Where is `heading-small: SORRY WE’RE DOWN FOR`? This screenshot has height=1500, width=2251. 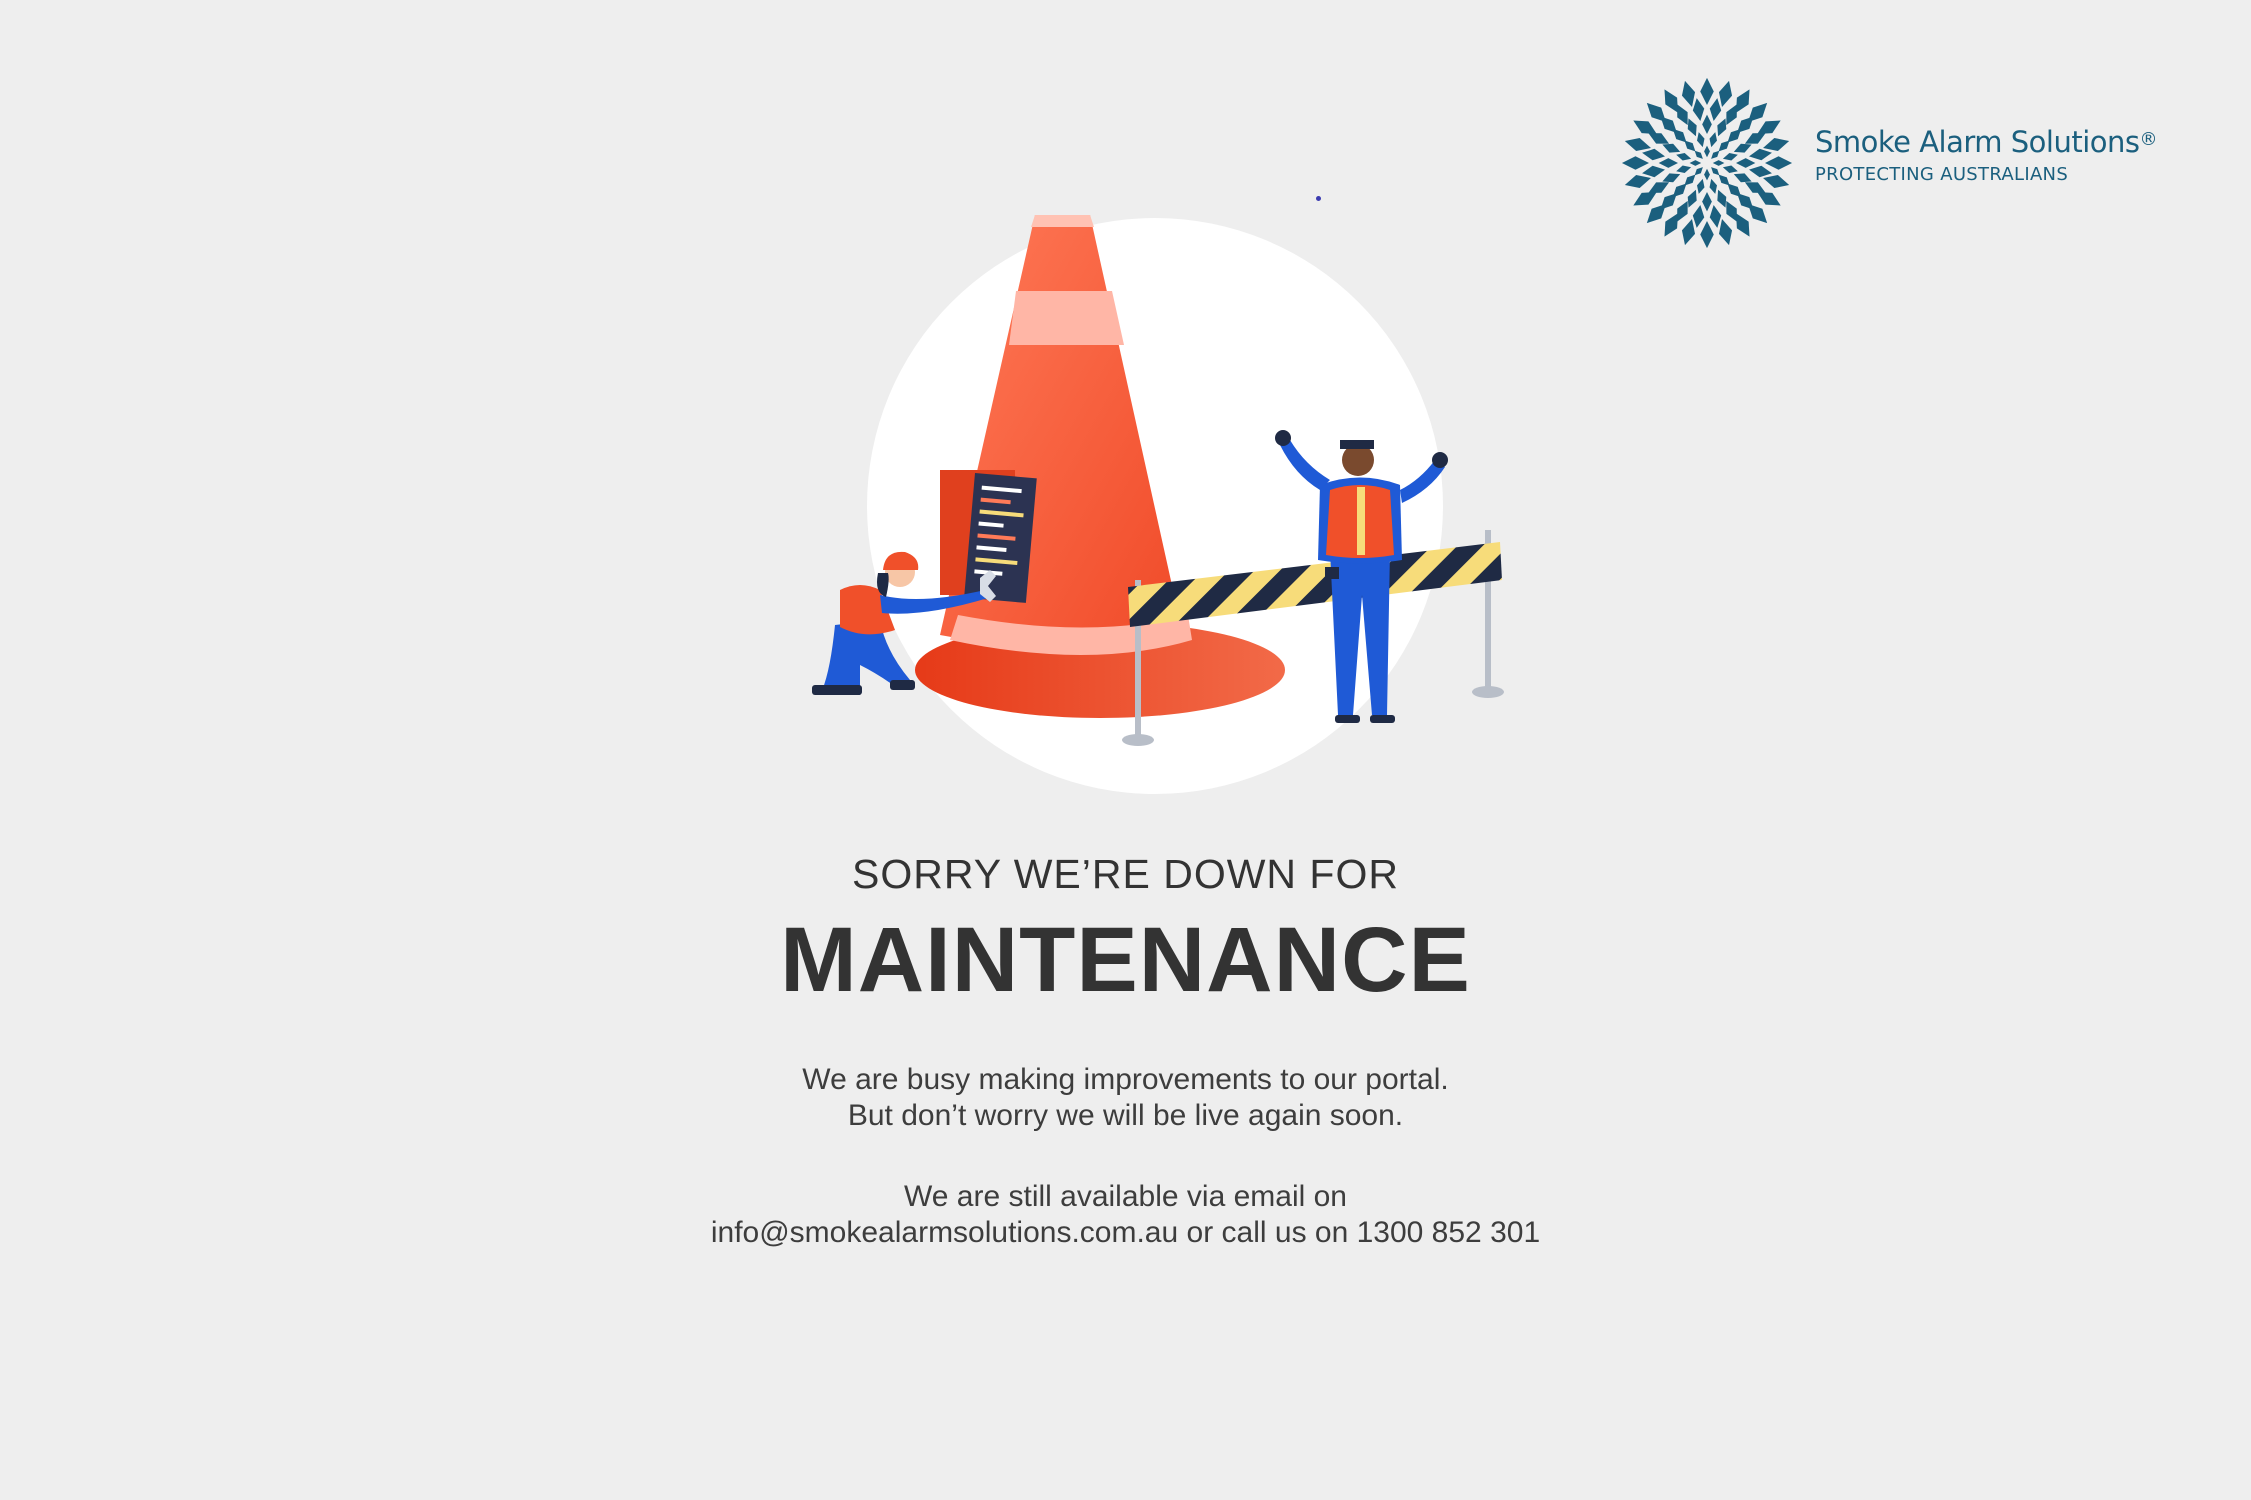
heading-small: SORRY WE’RE DOWN FOR is located at coordinates (1125, 874).